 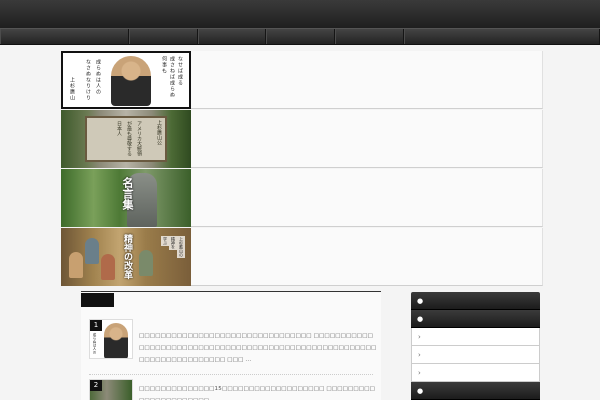 I want to click on divider, so click(x=231, y=374).